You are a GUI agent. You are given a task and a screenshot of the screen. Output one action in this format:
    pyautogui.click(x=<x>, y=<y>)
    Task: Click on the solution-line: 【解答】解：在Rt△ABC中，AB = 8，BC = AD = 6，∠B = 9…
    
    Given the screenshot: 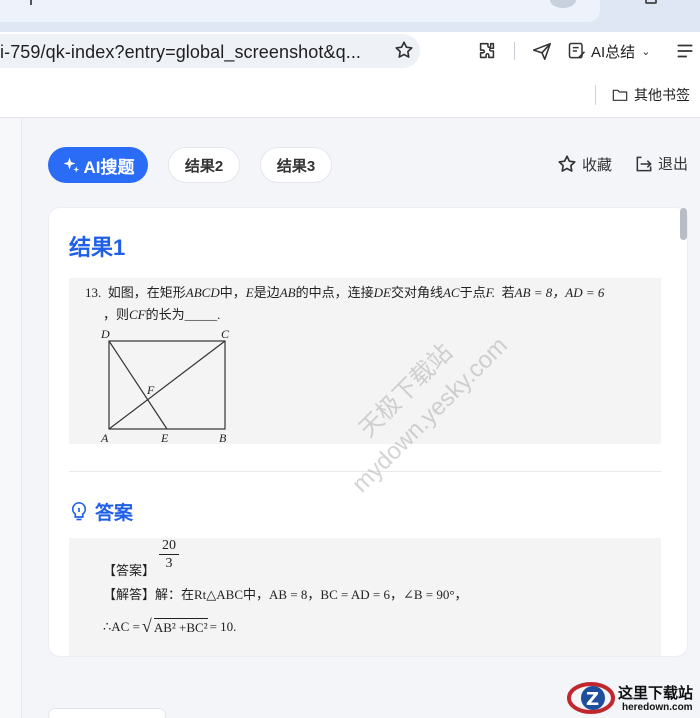 What is the action you would take?
    pyautogui.click(x=285, y=594)
    